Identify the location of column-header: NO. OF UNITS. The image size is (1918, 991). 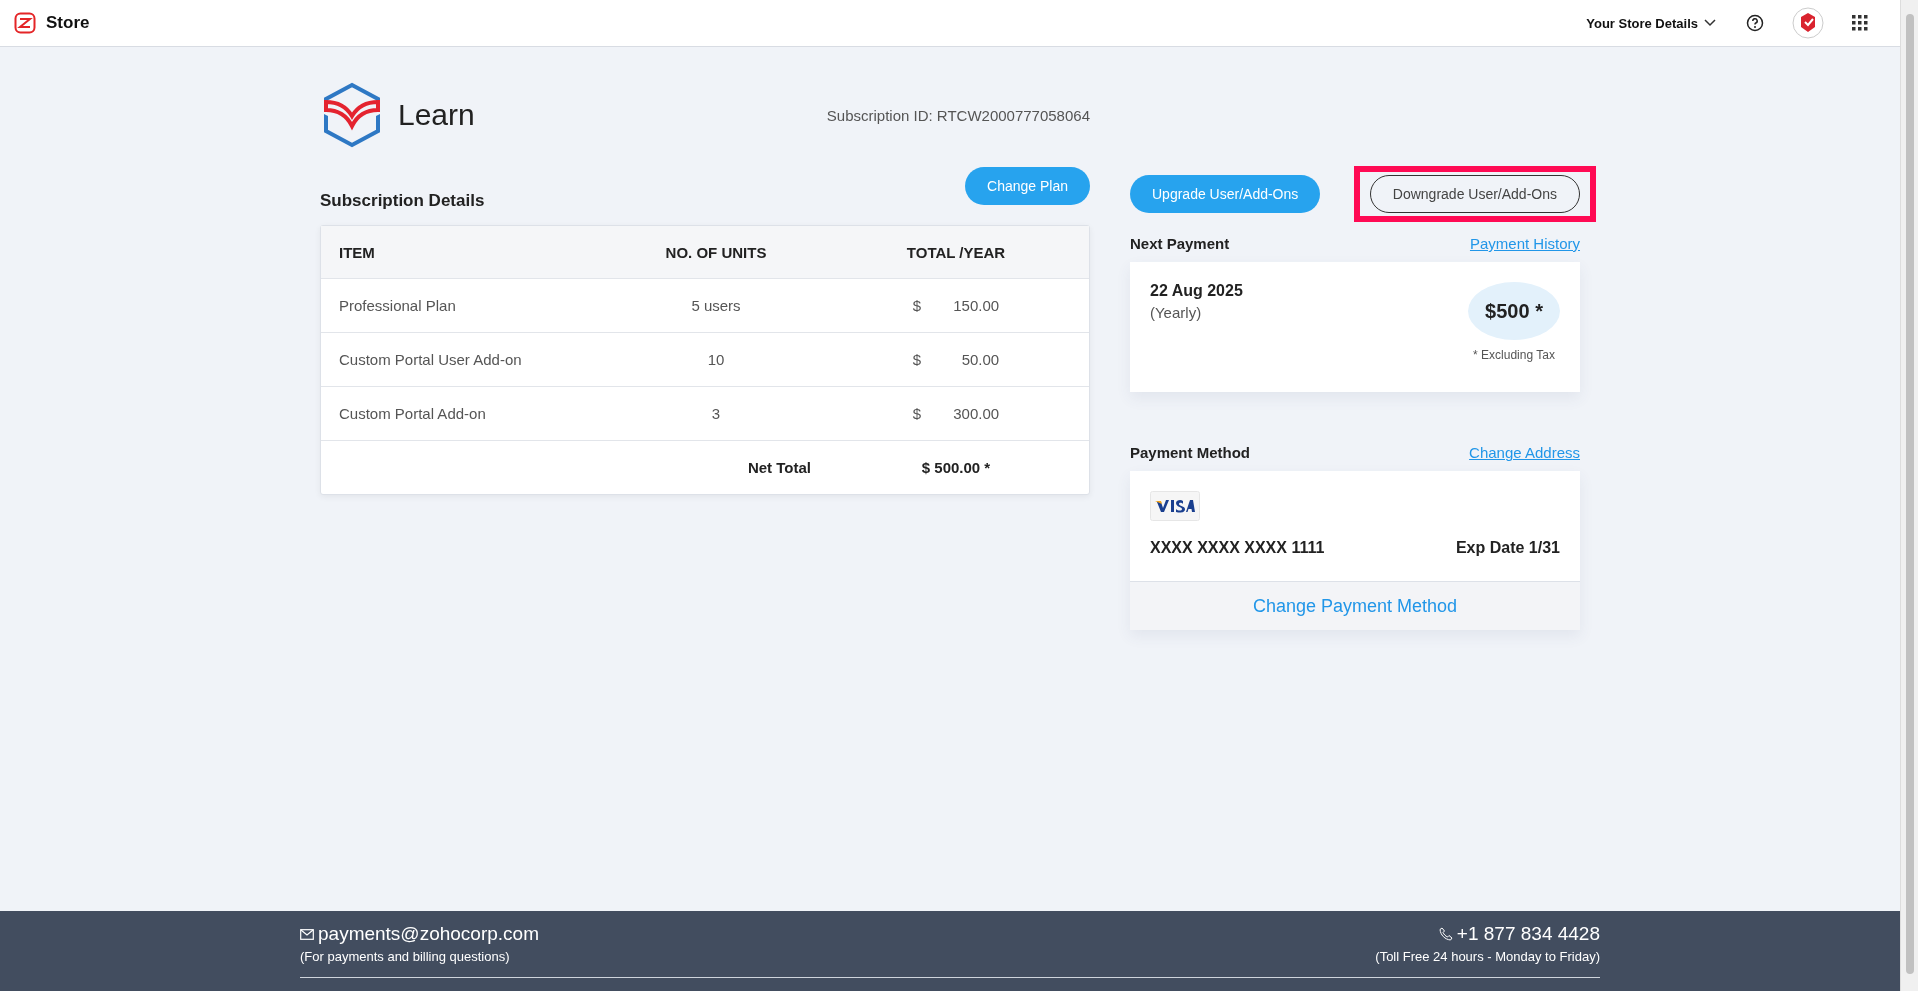
(716, 252).